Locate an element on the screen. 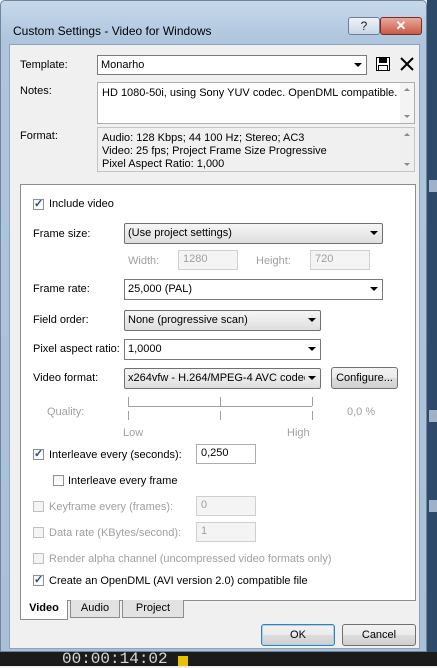 The width and height of the screenshot is (437, 668). interleave-frame-label: Interleave every frame is located at coordinates (123, 481).